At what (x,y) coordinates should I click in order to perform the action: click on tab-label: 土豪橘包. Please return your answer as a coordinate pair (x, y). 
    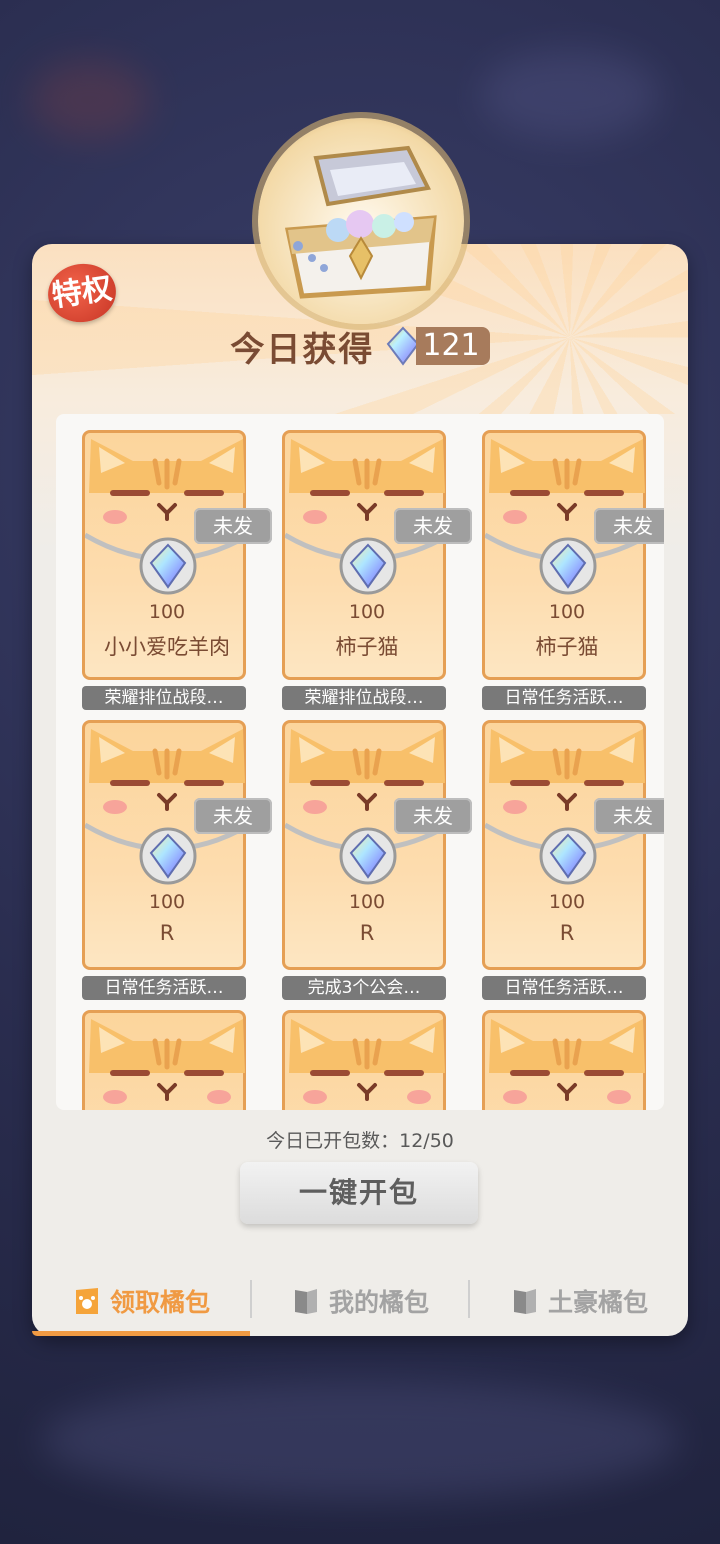
    Looking at the image, I should click on (597, 1302).